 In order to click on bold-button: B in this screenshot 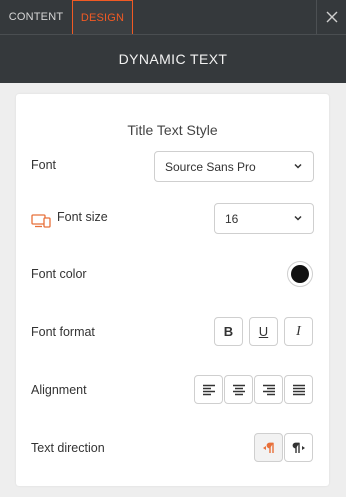, I will do `click(228, 331)`.